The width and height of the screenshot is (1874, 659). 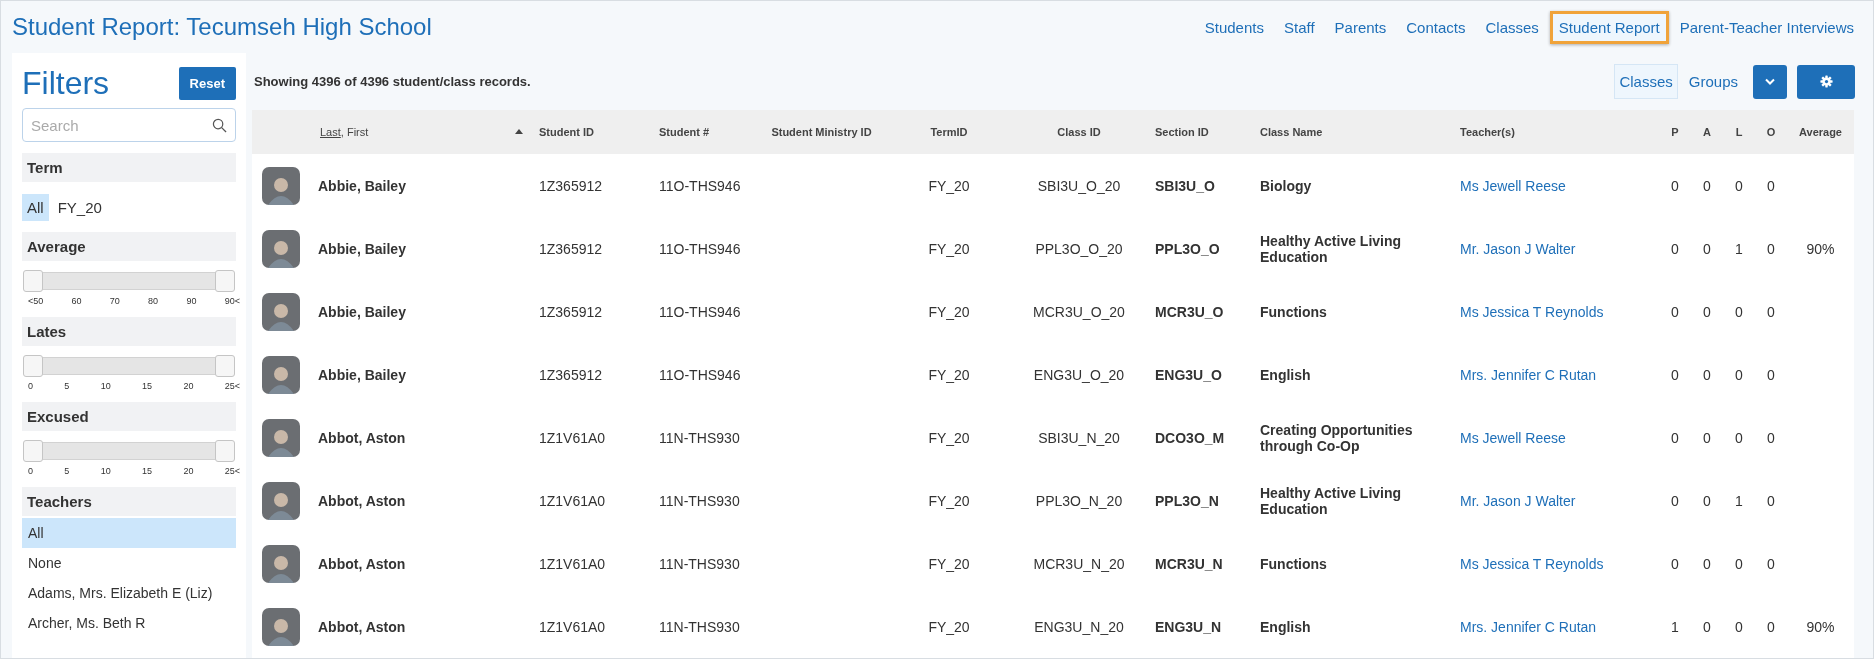 What do you see at coordinates (684, 132) in the screenshot?
I see `column-header: Student #` at bounding box center [684, 132].